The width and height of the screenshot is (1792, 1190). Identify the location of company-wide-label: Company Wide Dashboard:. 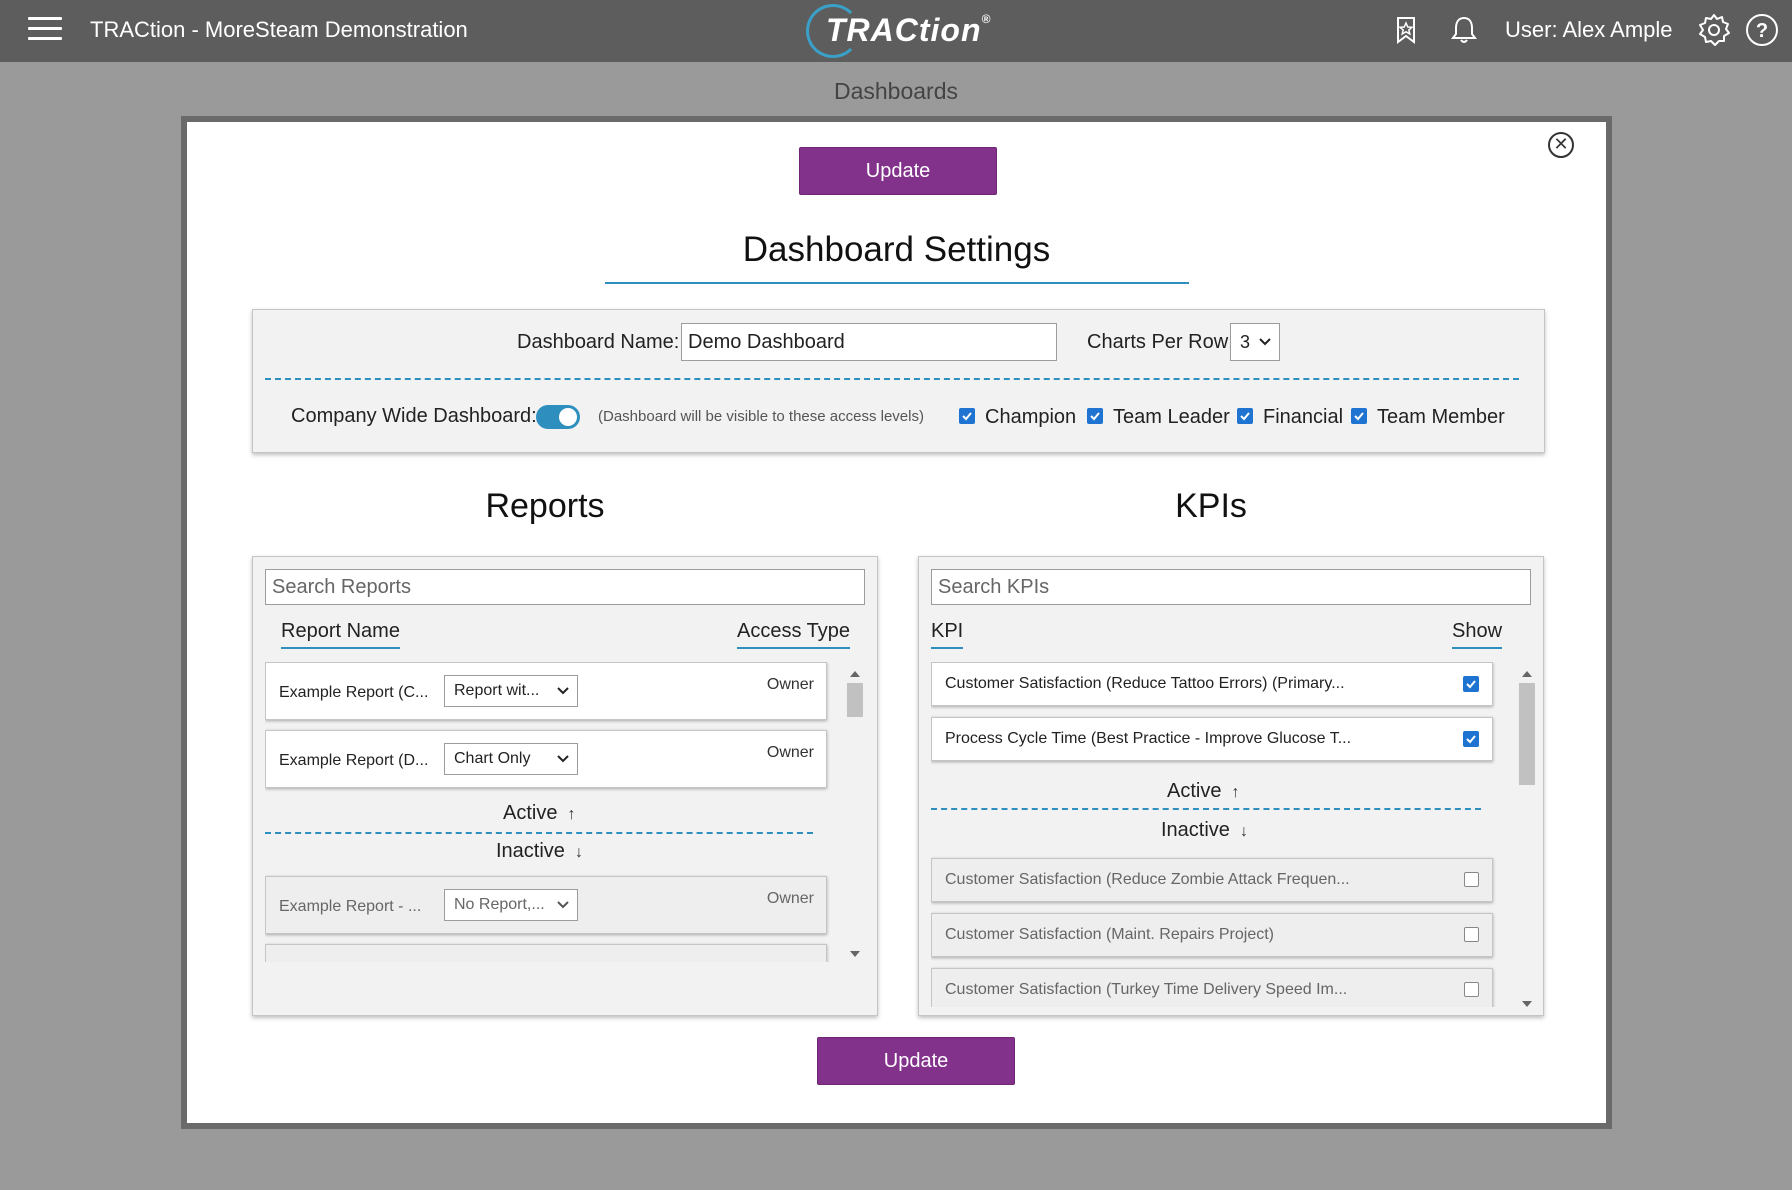
(414, 416).